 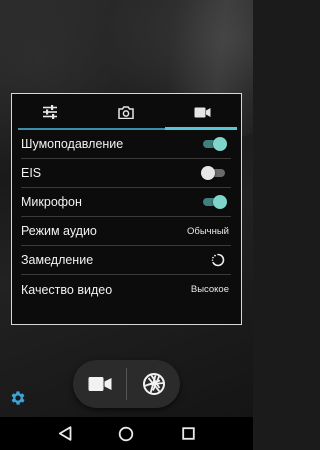 I want to click on record-video-button, so click(x=99, y=384).